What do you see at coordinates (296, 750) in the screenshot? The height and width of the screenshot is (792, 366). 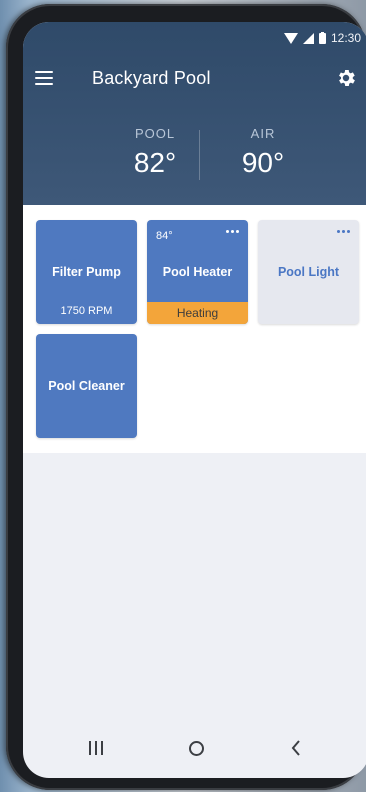 I see `back-icon` at bounding box center [296, 750].